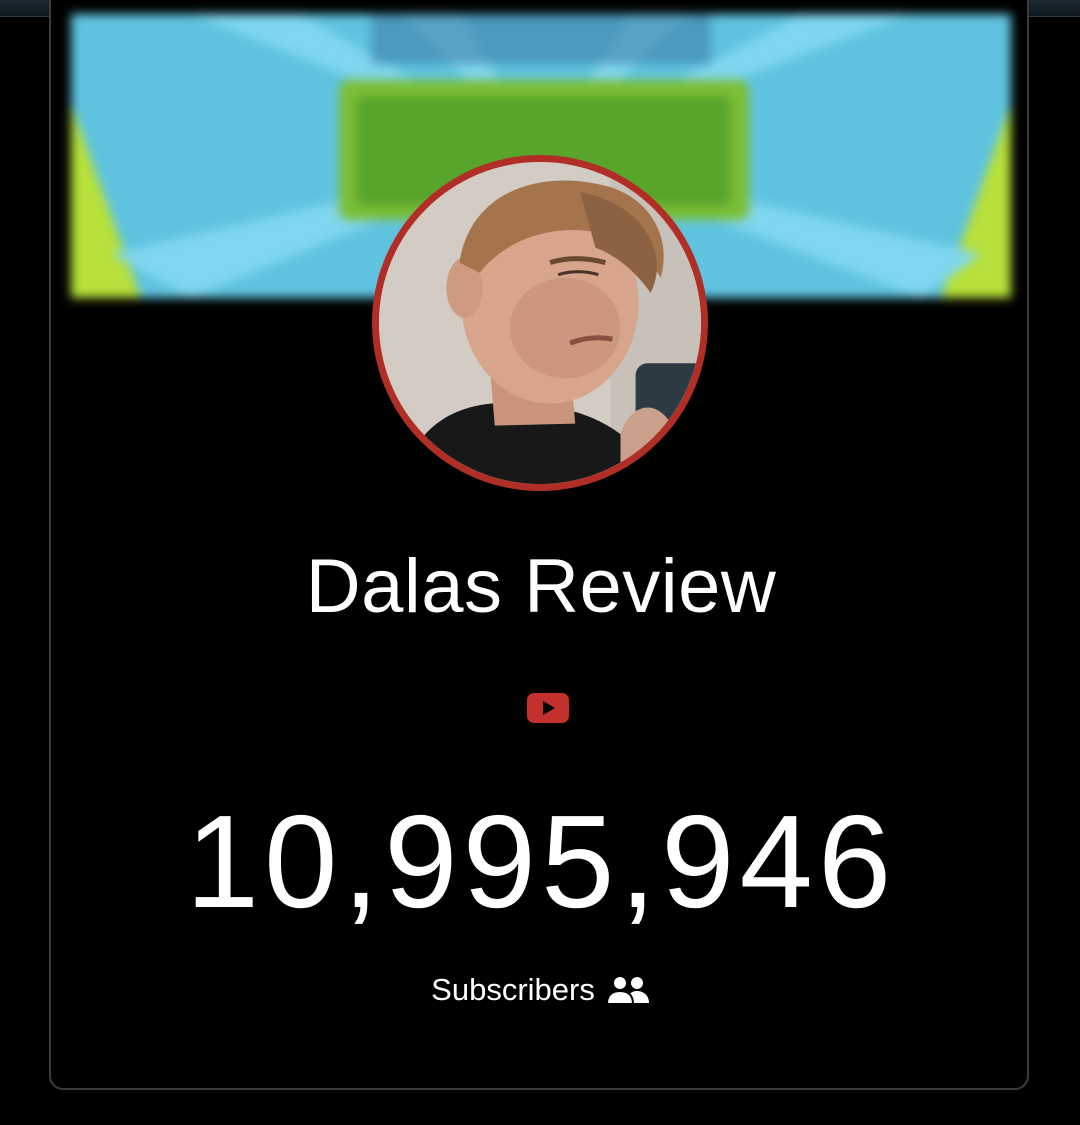  Describe the element at coordinates (513, 989) in the screenshot. I see `subscribers-label: Subscribers` at that location.